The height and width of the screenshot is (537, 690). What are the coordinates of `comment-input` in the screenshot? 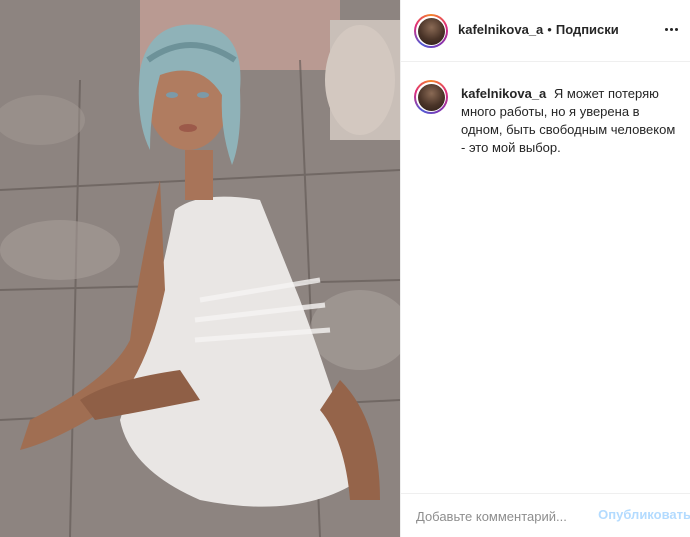 It's located at (511, 516).